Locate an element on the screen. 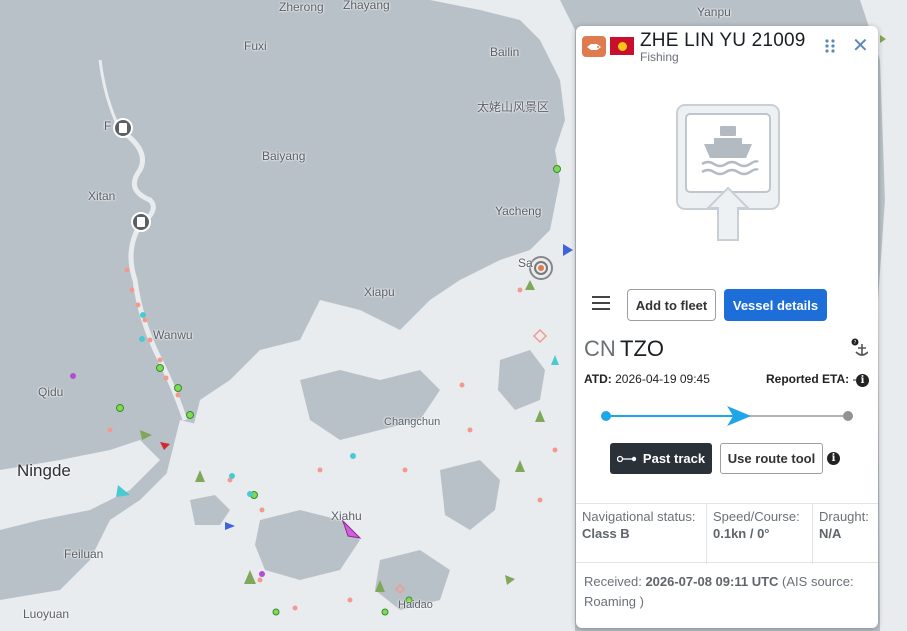 The height and width of the screenshot is (631, 907). place-label: 太姥山风景区 is located at coordinates (513, 107).